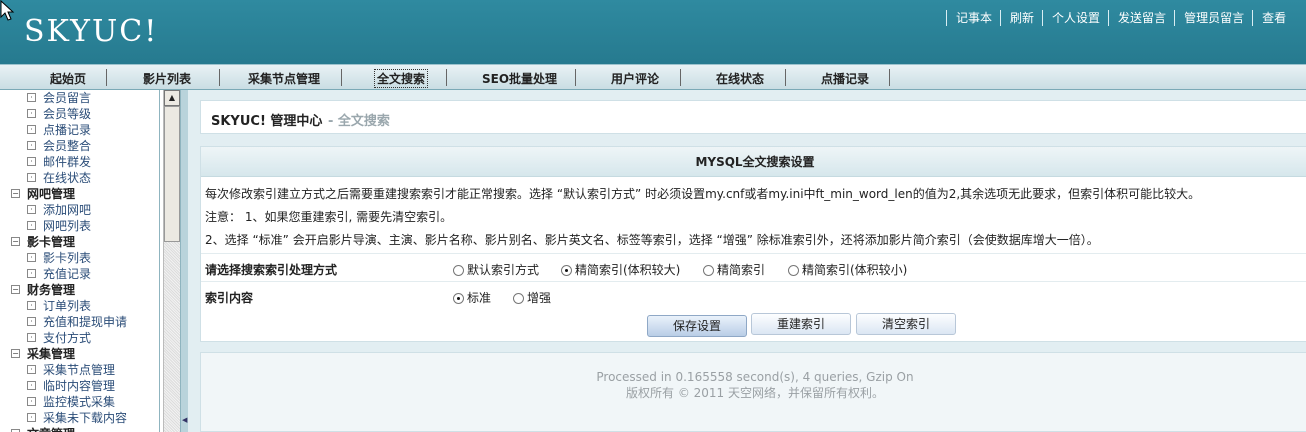 The height and width of the screenshot is (432, 1306). I want to click on radio-simple-index-small: 精简索引(体积较小), so click(847, 269).